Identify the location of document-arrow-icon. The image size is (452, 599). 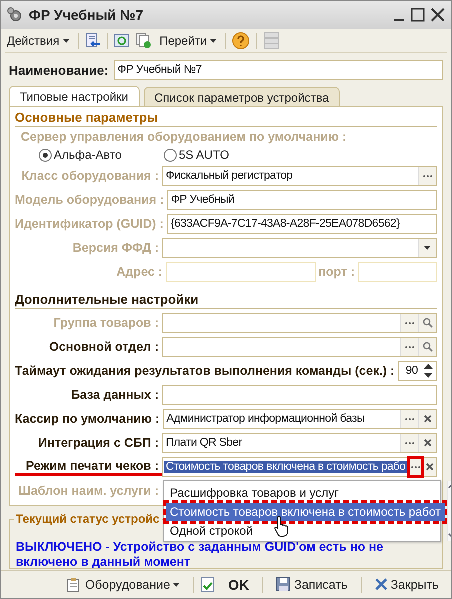
(92, 40).